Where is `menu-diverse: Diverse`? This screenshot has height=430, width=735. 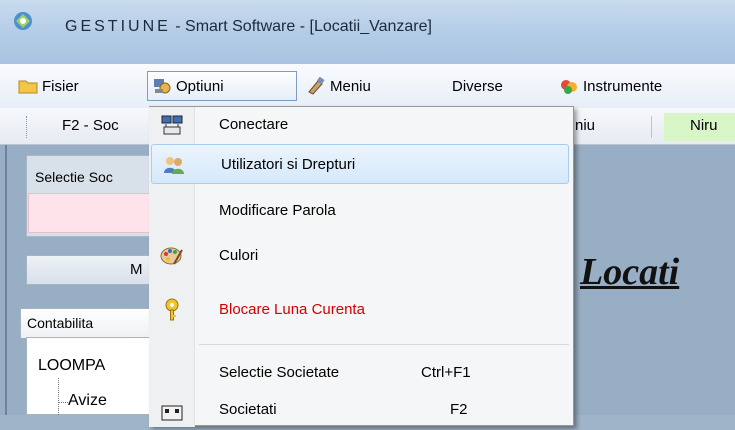
menu-diverse: Diverse is located at coordinates (477, 86).